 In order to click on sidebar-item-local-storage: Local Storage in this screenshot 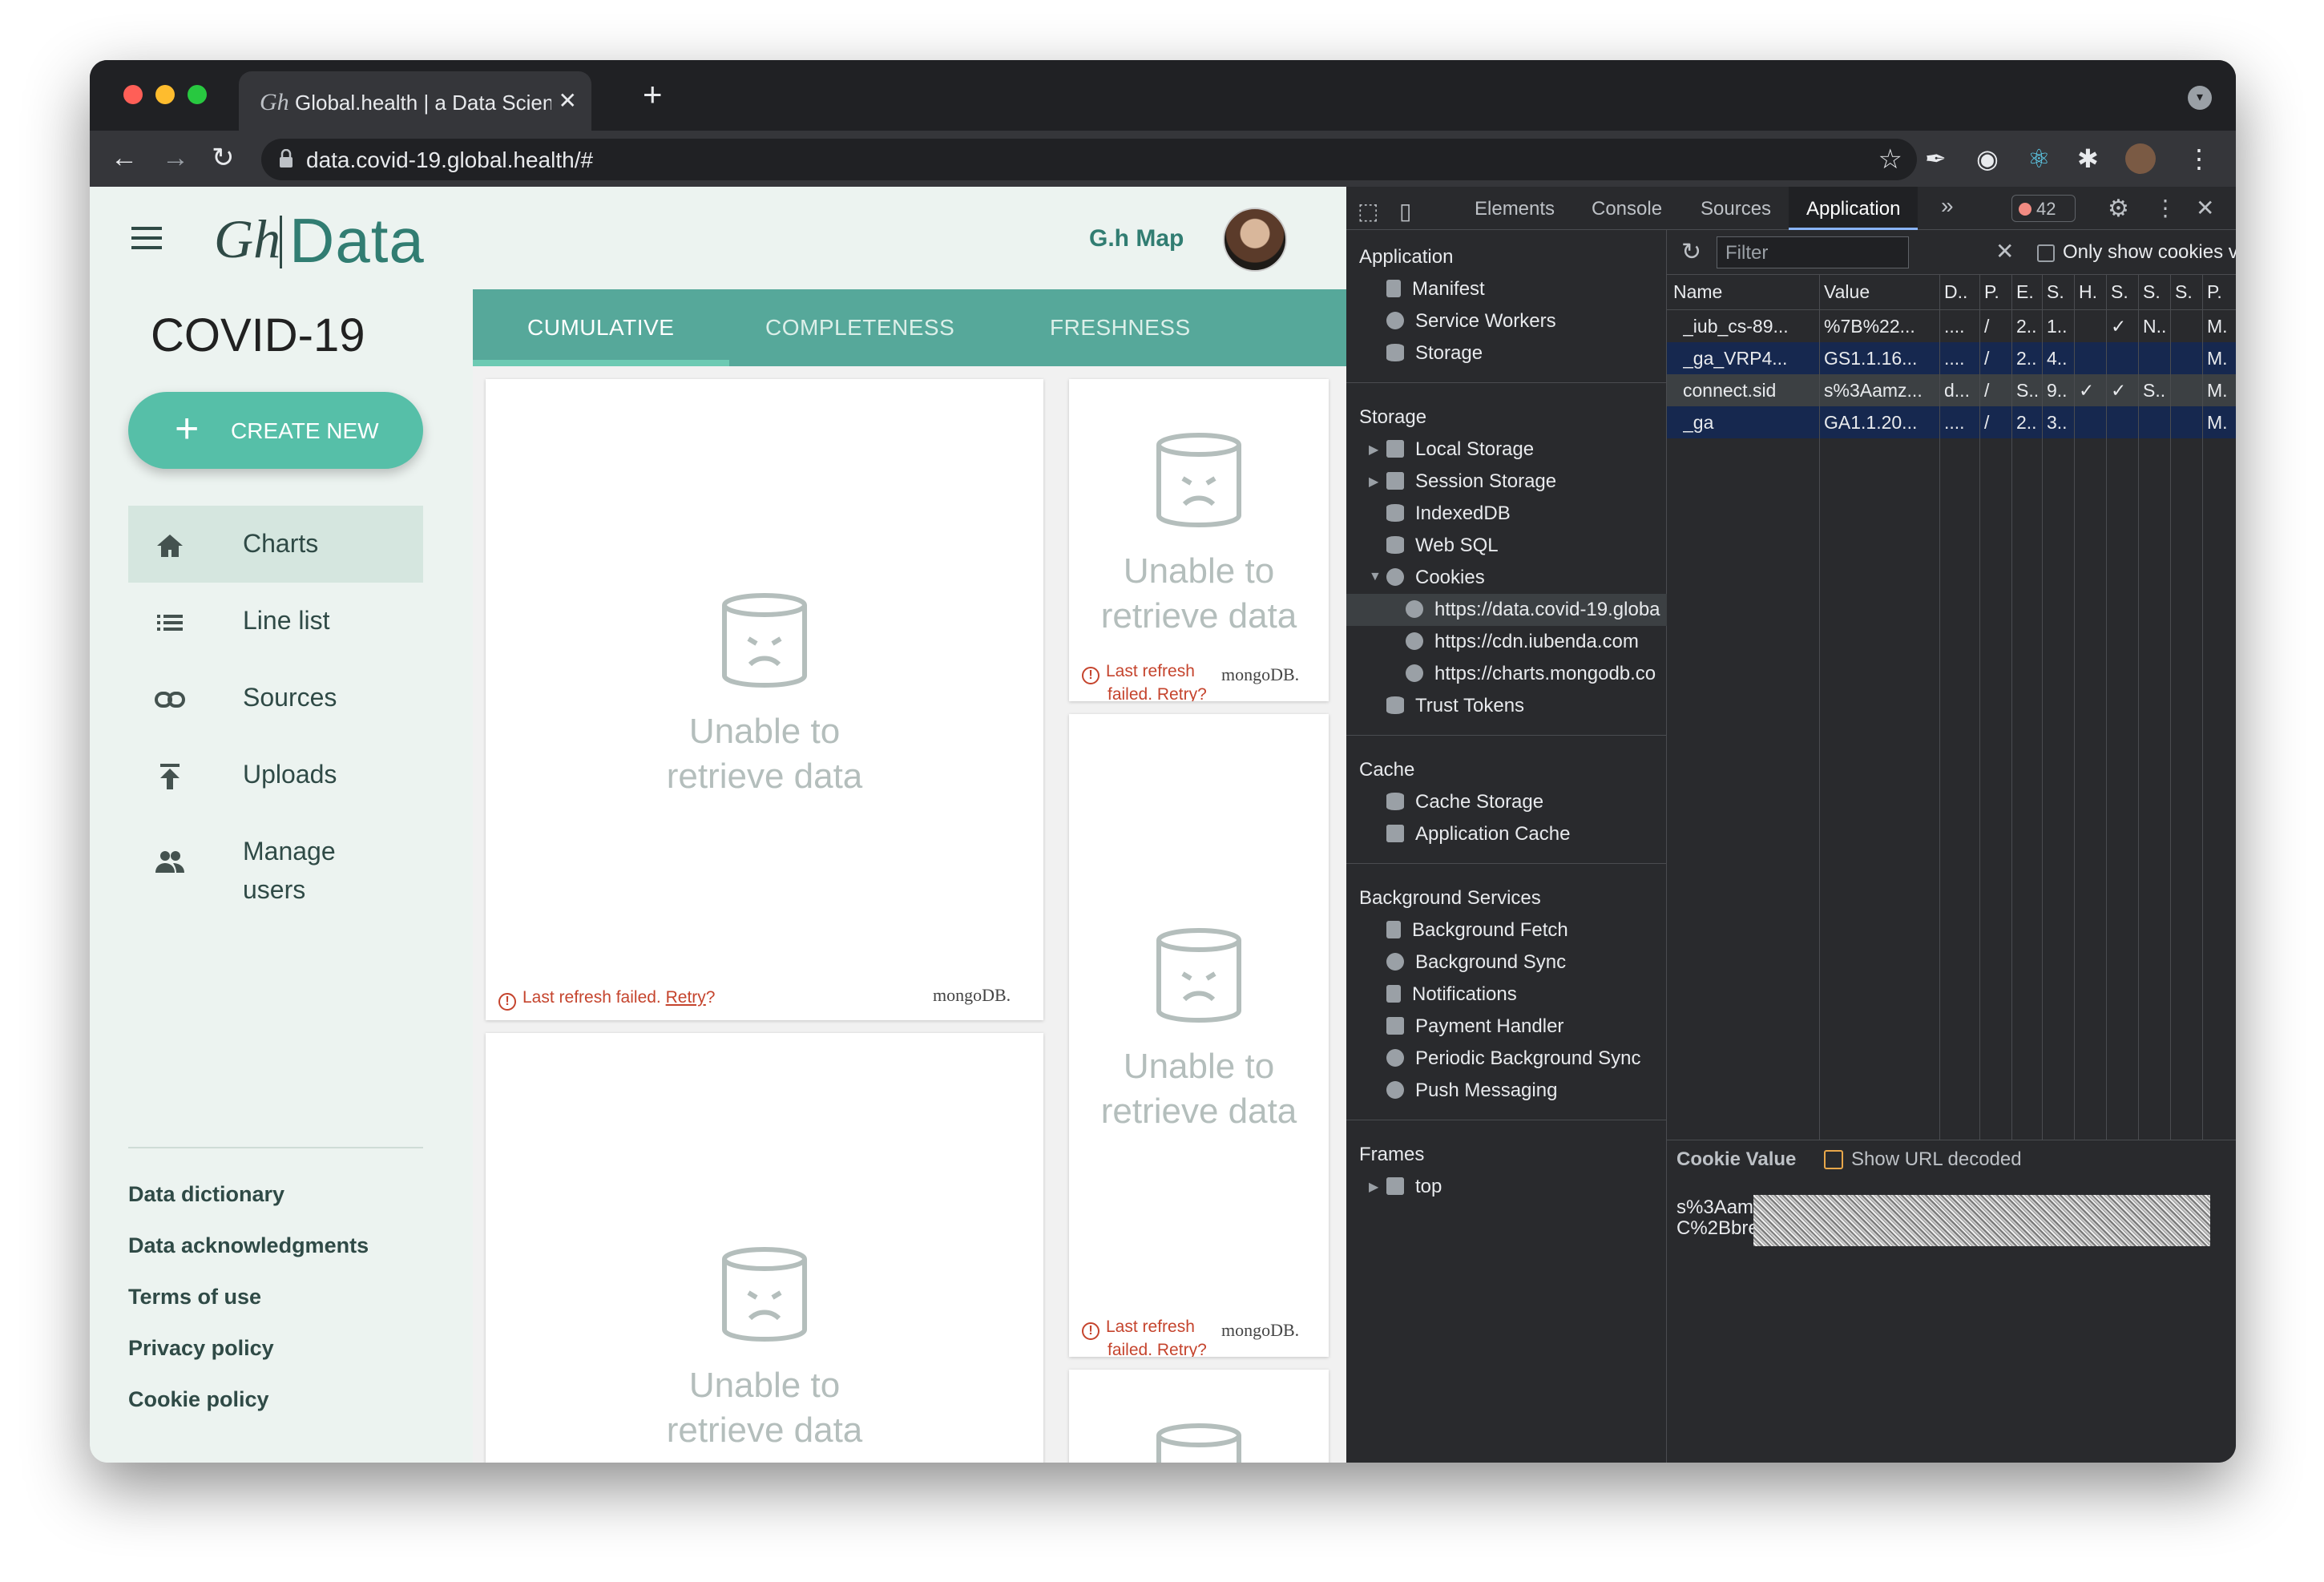, I will do `click(1460, 449)`.